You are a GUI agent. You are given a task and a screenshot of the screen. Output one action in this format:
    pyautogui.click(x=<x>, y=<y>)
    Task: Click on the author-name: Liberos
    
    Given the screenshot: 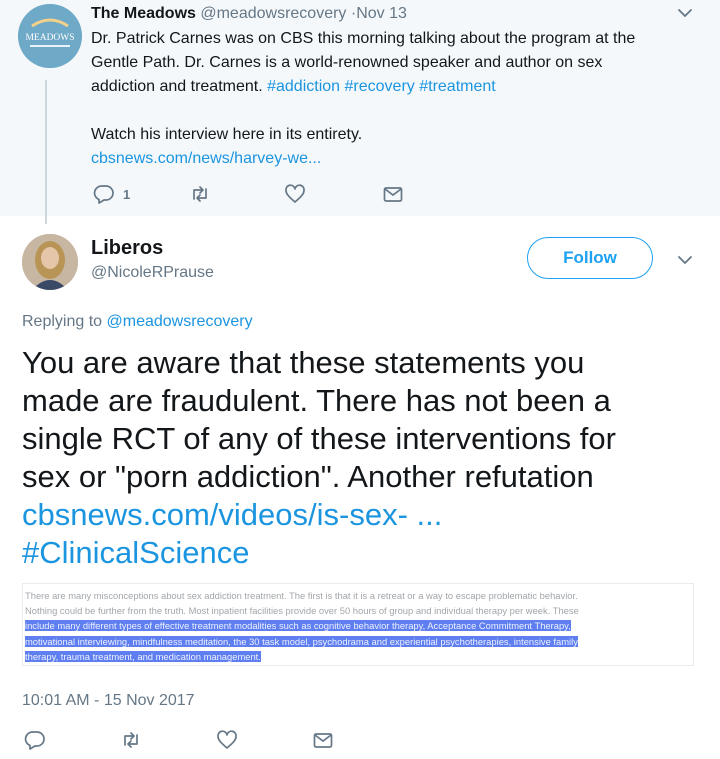 What is the action you would take?
    pyautogui.click(x=127, y=248)
    